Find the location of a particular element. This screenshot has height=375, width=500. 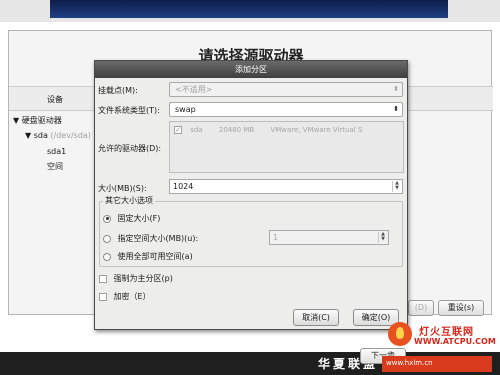

disabled-button: (D) is located at coordinates (421, 308).